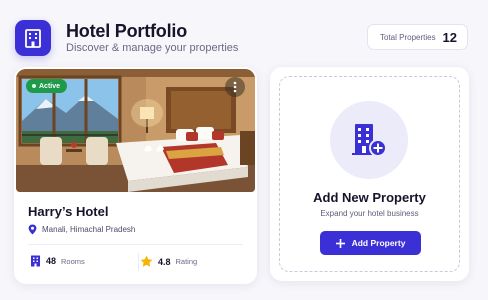  Describe the element at coordinates (50, 86) in the screenshot. I see `status-label: Active` at that location.